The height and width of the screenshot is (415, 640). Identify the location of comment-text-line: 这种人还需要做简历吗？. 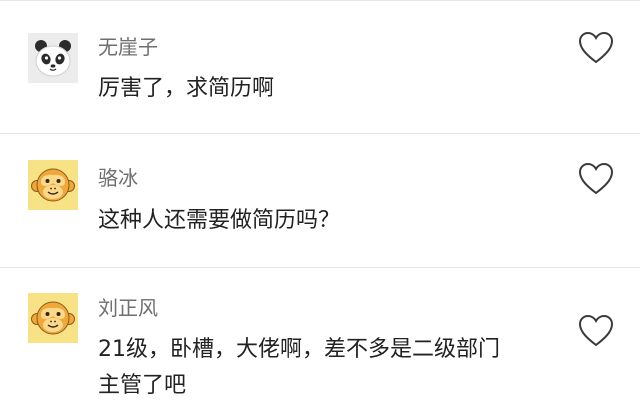
(219, 220).